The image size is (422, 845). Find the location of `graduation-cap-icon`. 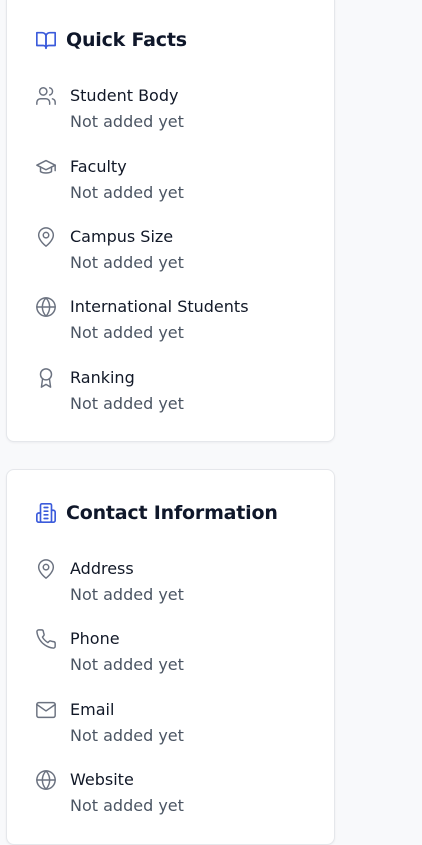

graduation-cap-icon is located at coordinates (46, 167).